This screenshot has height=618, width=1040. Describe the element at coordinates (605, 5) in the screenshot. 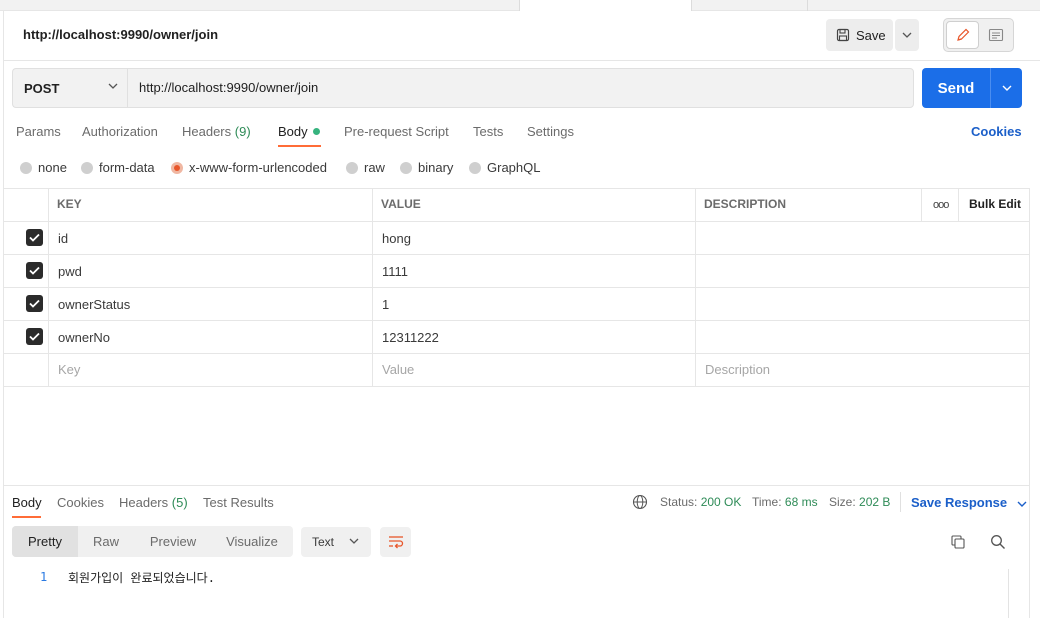

I see `active-request-tab` at that location.